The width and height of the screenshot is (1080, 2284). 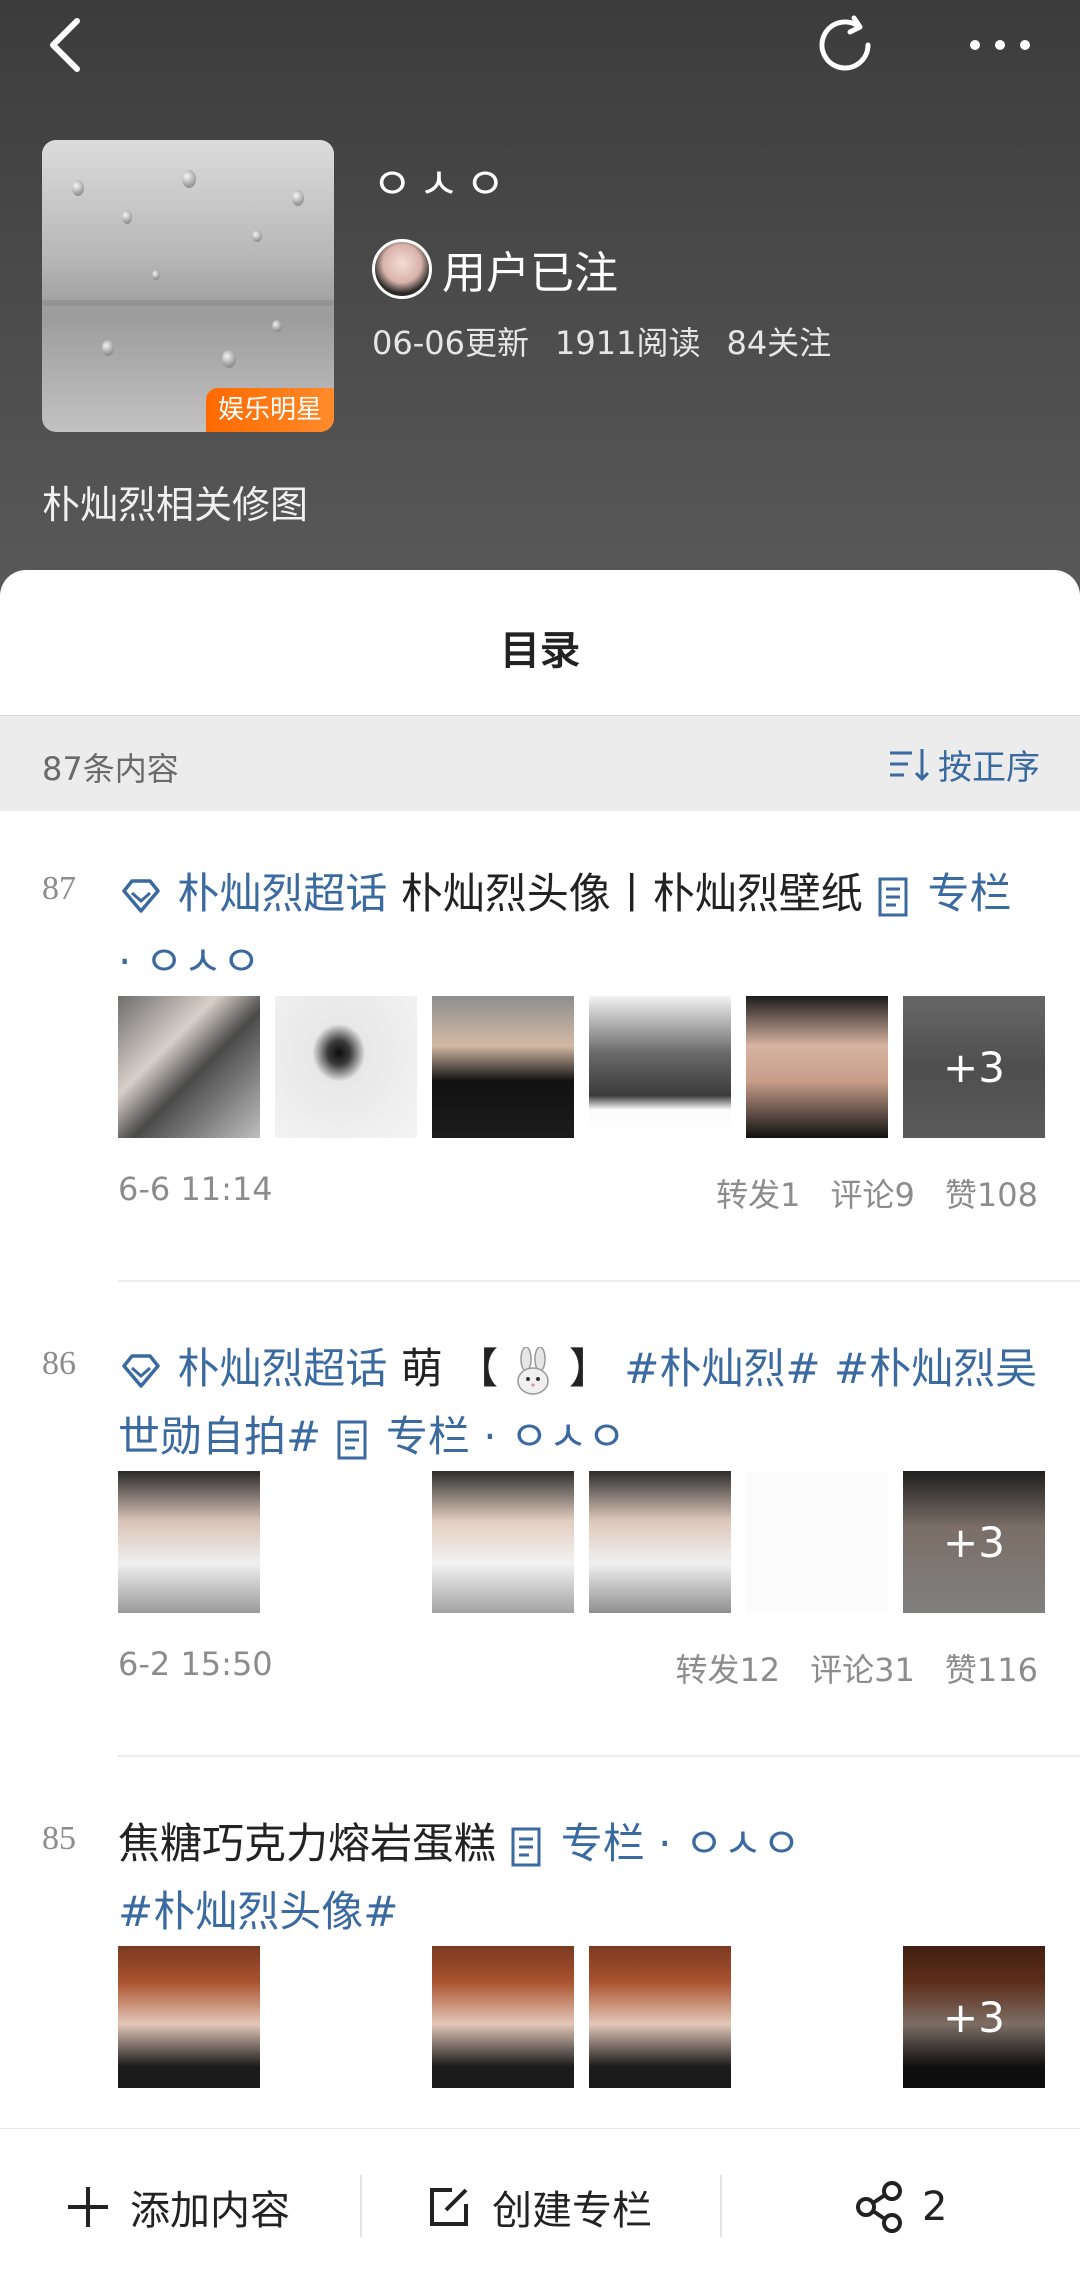 I want to click on create-column-button: 创建专栏, so click(x=538, y=2206).